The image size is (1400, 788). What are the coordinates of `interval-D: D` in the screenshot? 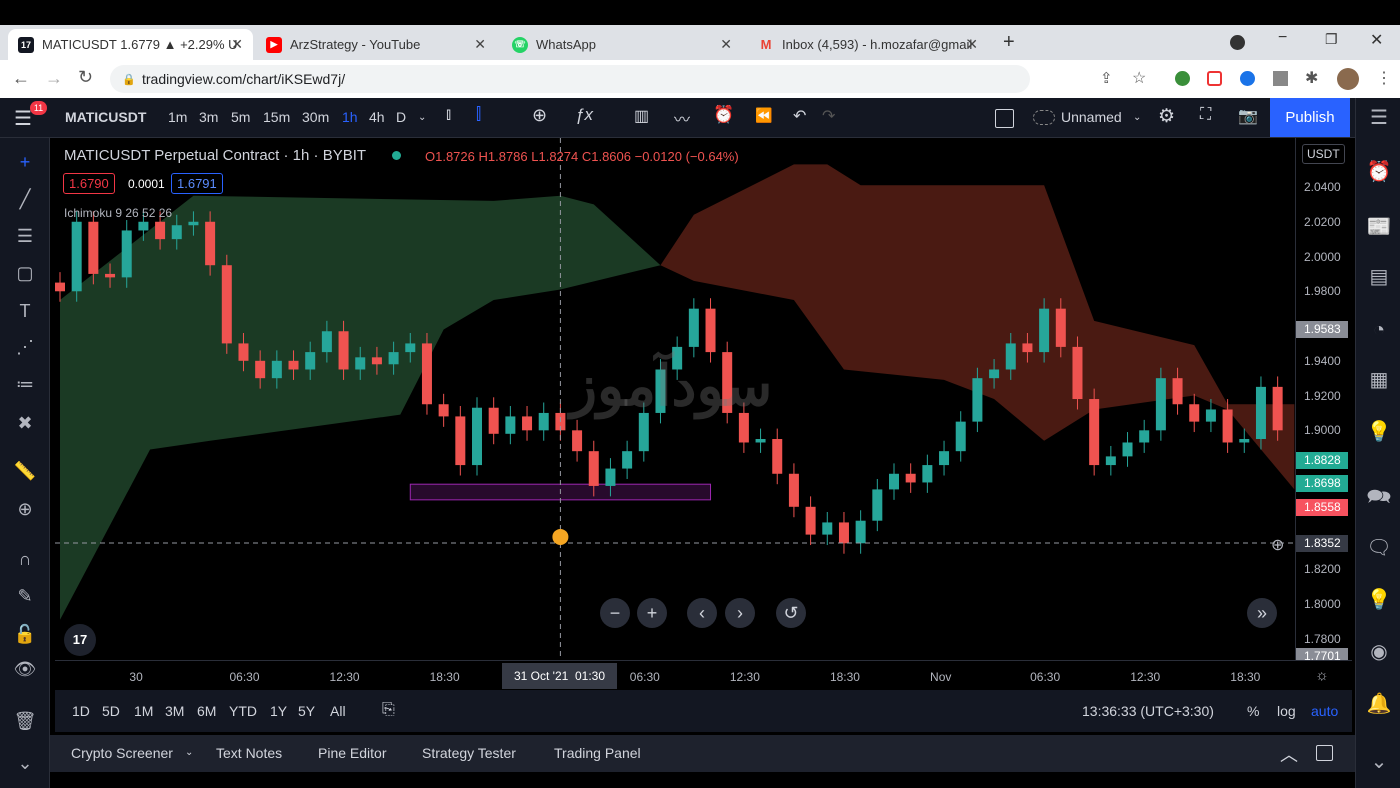 It's located at (401, 117).